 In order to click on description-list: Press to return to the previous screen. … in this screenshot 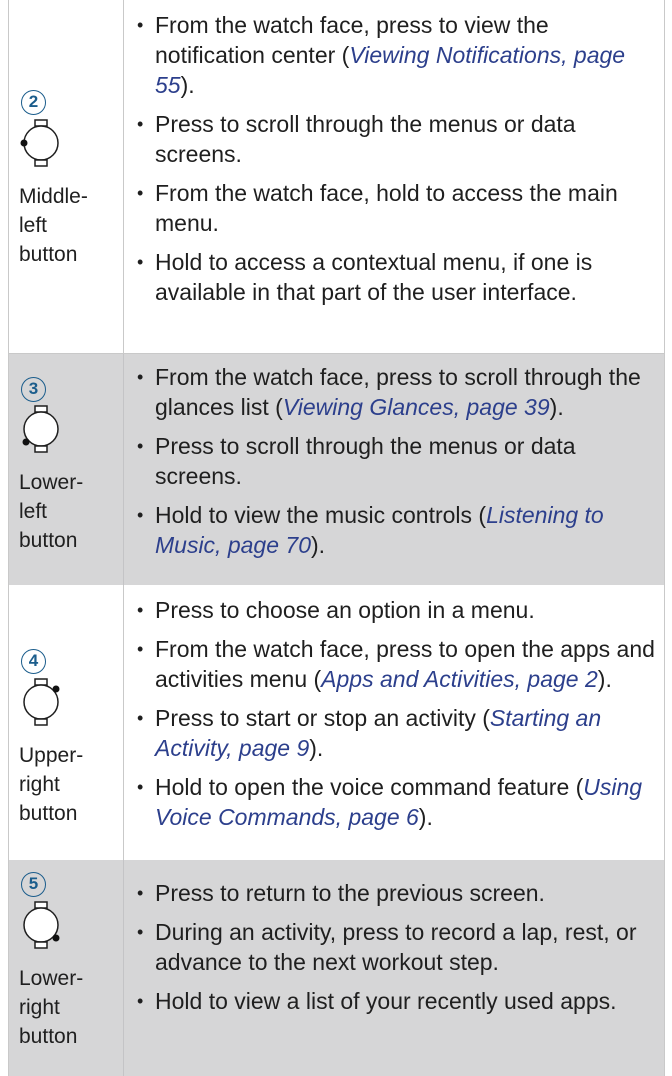, I will do `click(399, 947)`.